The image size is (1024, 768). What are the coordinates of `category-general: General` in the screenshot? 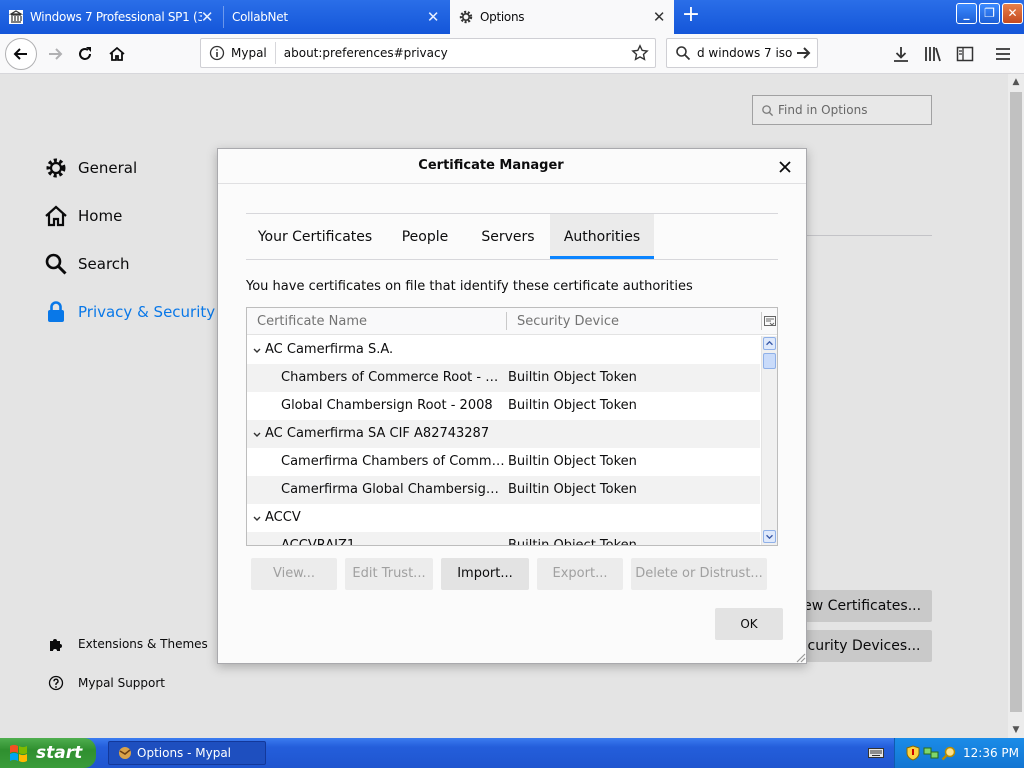 It's located at (90, 168).